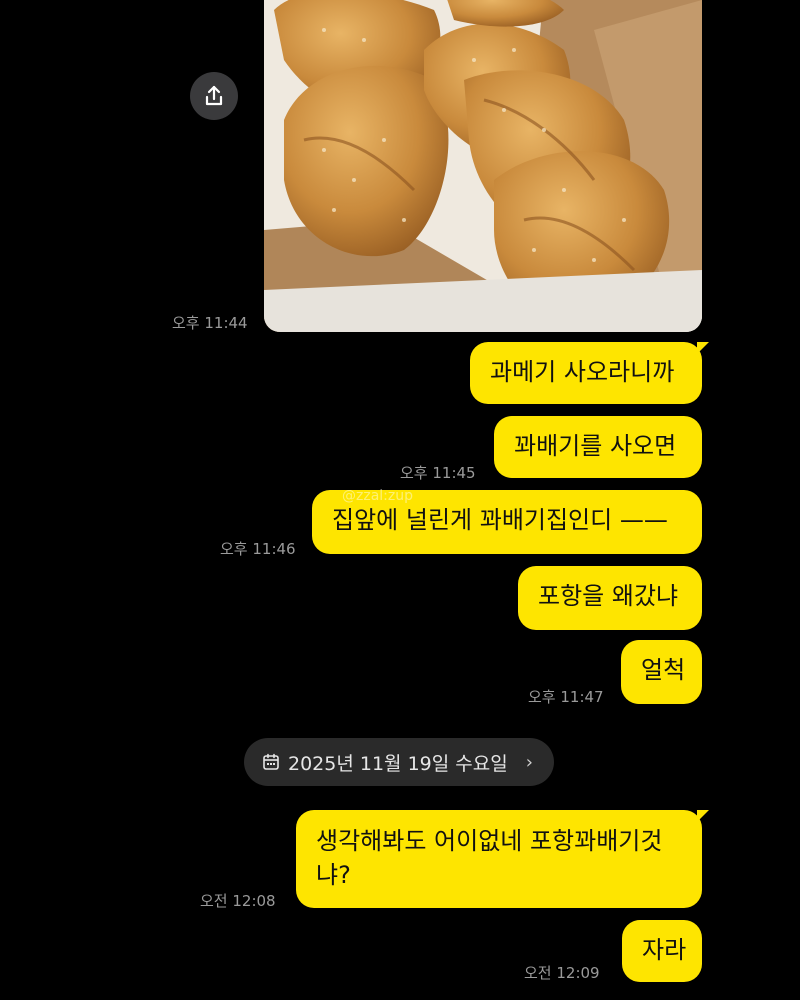 The height and width of the screenshot is (1000, 800). Describe the element at coordinates (438, 473) in the screenshot. I see `message-timestamp: 오후 11:45` at that location.